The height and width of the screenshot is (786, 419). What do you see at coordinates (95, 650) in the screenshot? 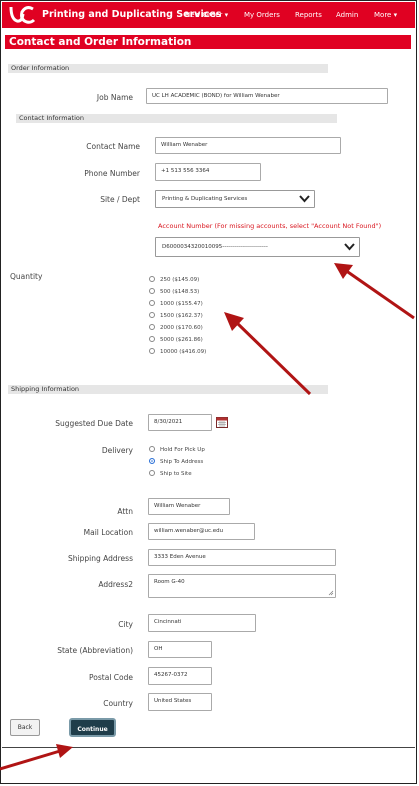
I see `state-label: State (Abbreviation)` at bounding box center [95, 650].